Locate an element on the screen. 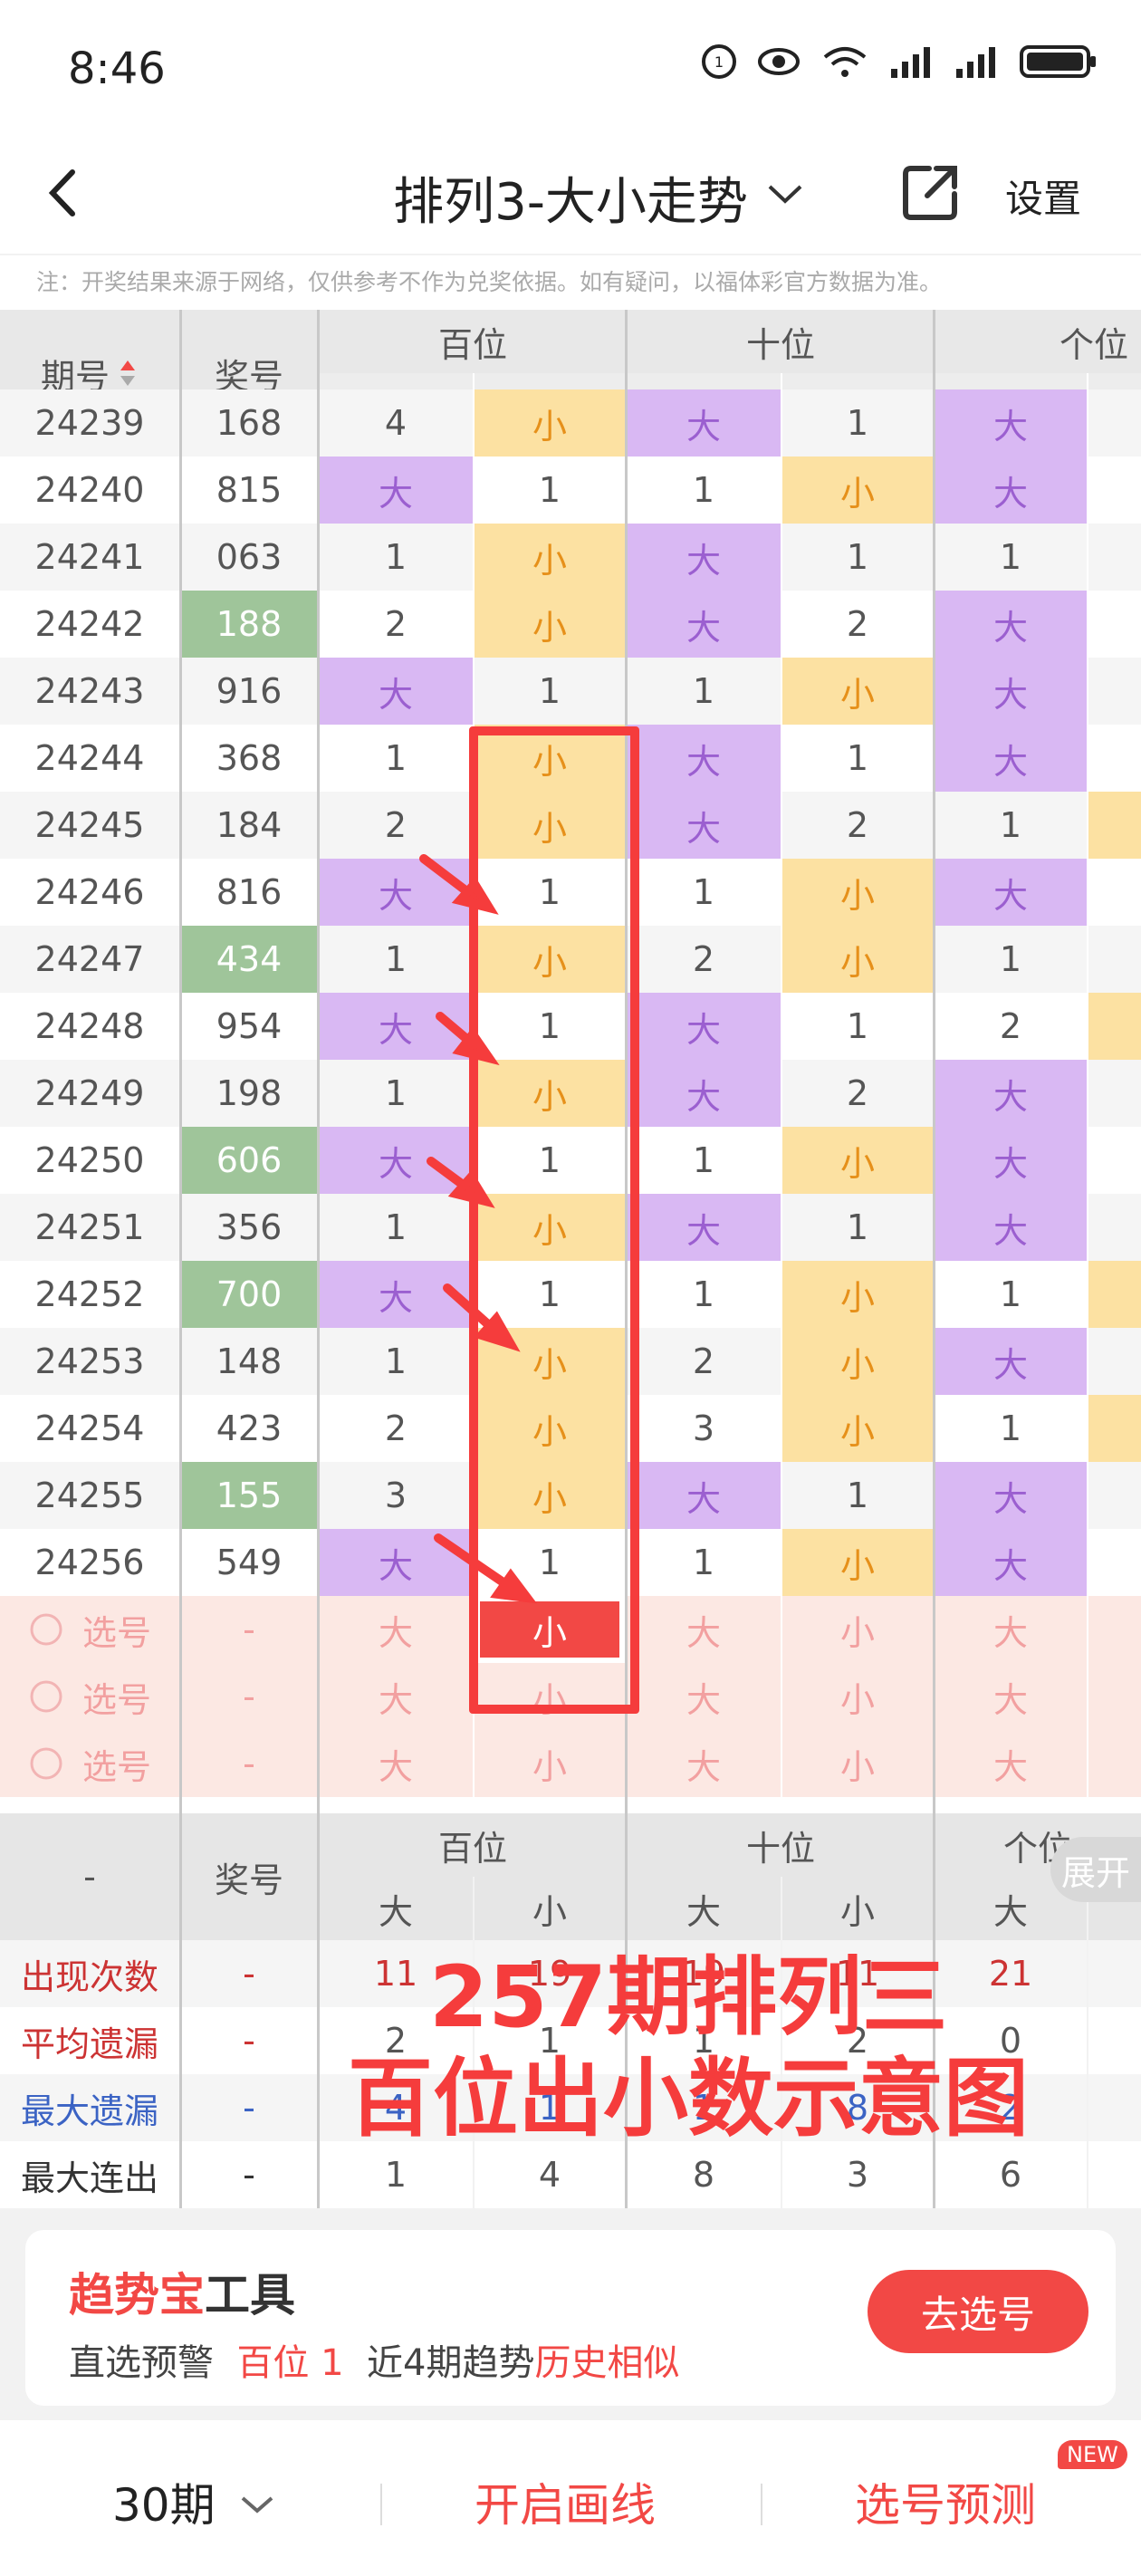  chevron-down-icon is located at coordinates (257, 2504).